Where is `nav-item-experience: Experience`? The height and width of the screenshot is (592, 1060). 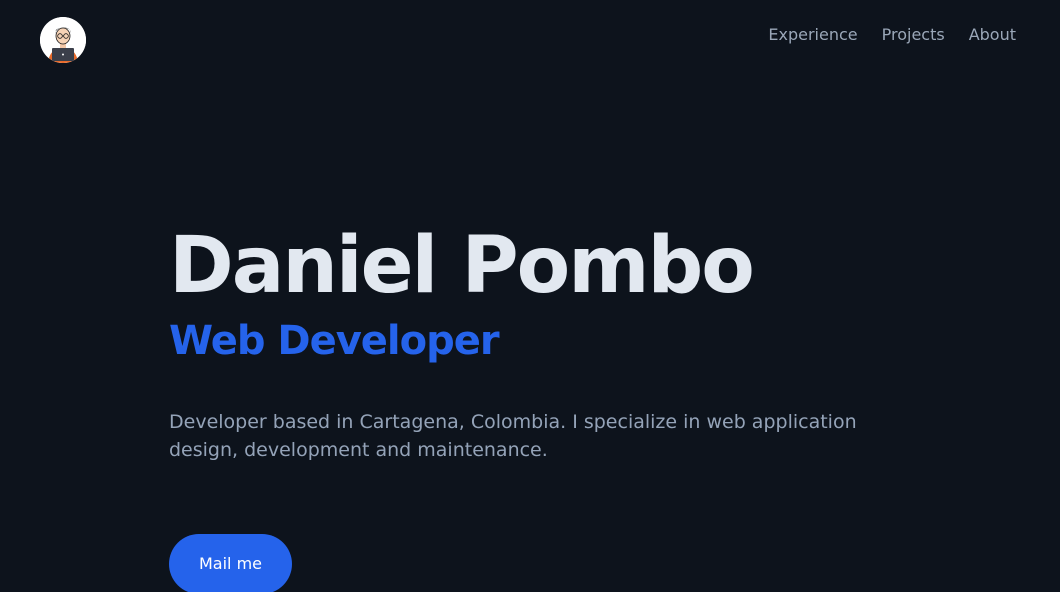 nav-item-experience: Experience is located at coordinates (812, 35).